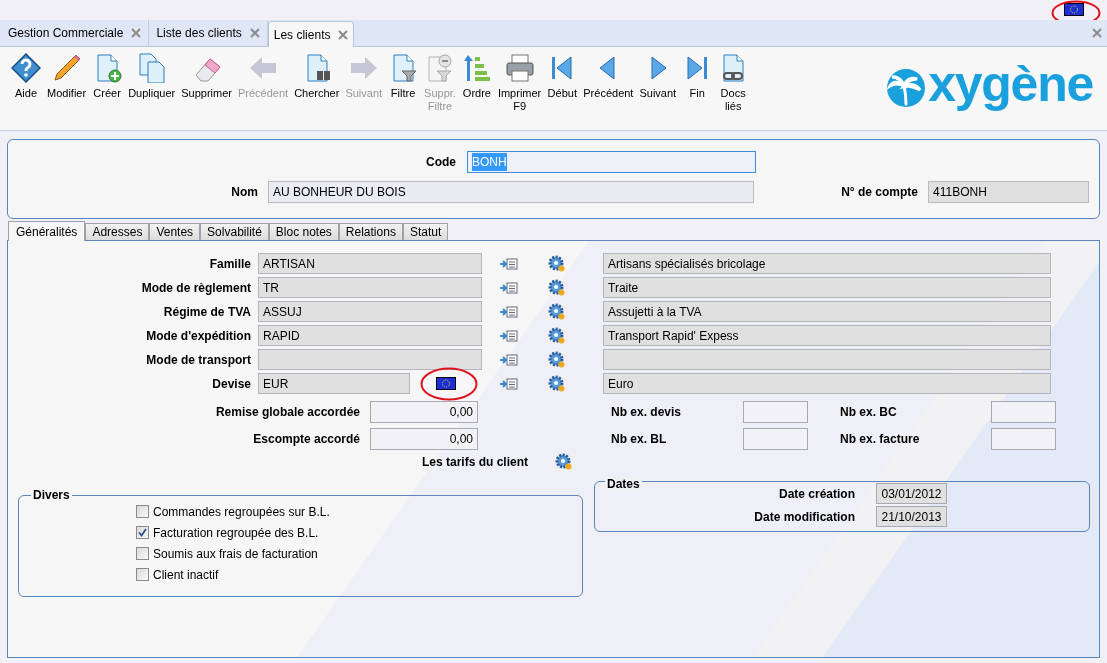 This screenshot has height=663, width=1107. Describe the element at coordinates (827, 287) in the screenshot. I see `description-field: Traite` at that location.